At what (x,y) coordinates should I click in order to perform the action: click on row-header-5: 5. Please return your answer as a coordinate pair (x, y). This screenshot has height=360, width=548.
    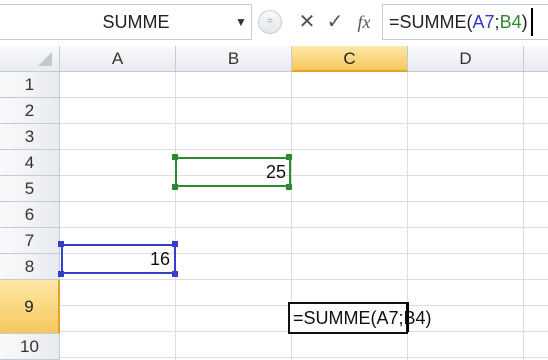
    Looking at the image, I should click on (30, 189).